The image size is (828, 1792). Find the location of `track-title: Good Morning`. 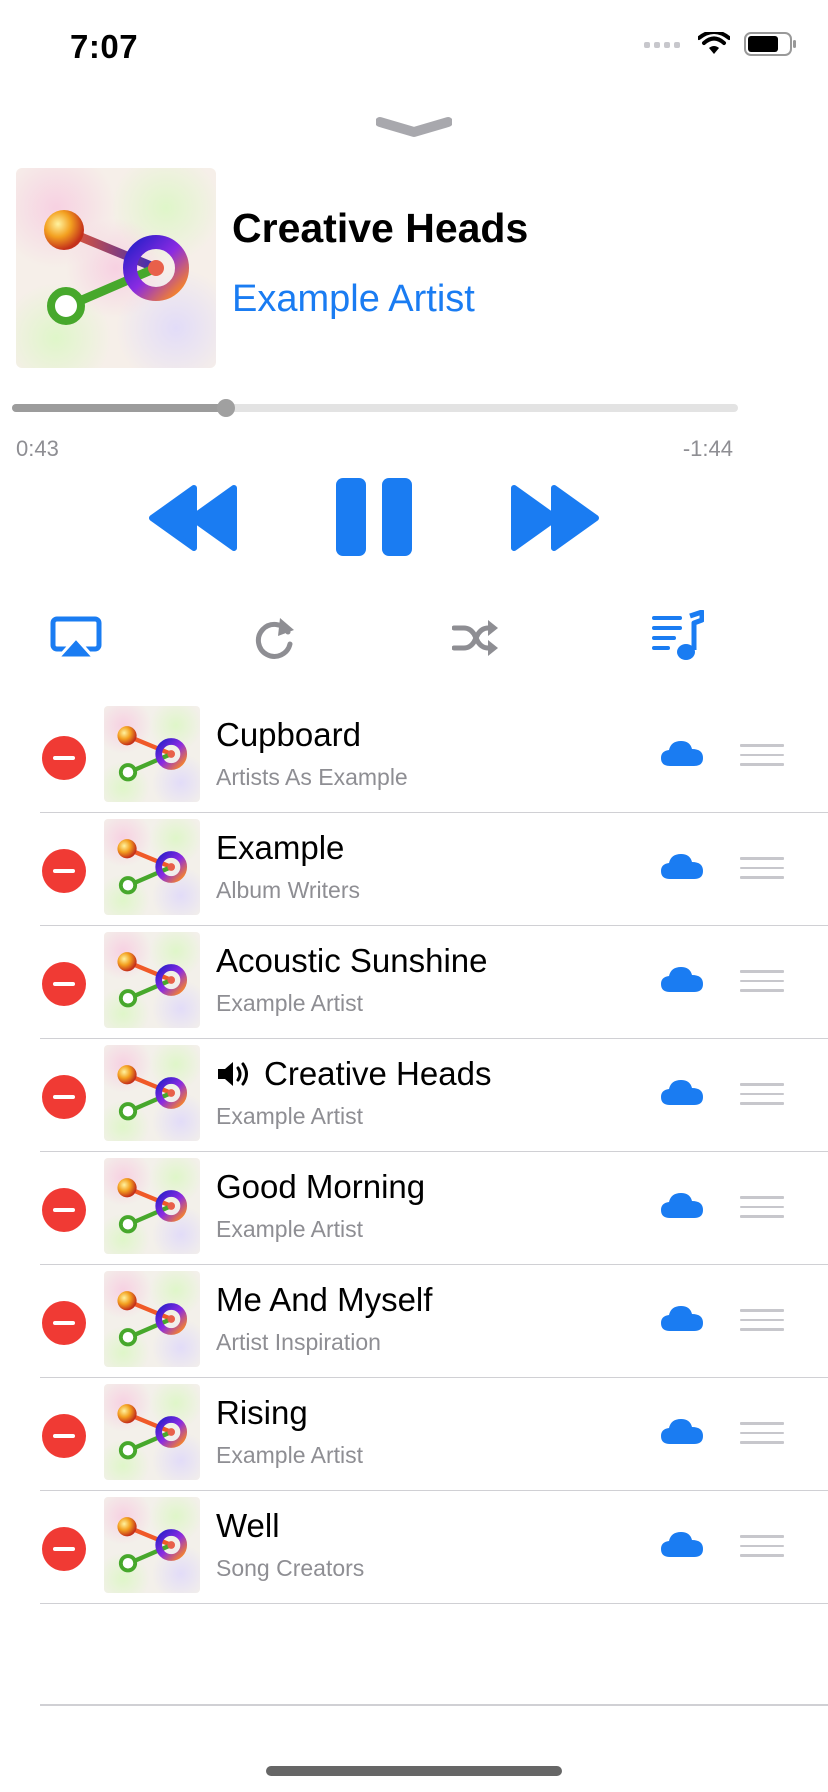

track-title: Good Morning is located at coordinates (320, 1187).